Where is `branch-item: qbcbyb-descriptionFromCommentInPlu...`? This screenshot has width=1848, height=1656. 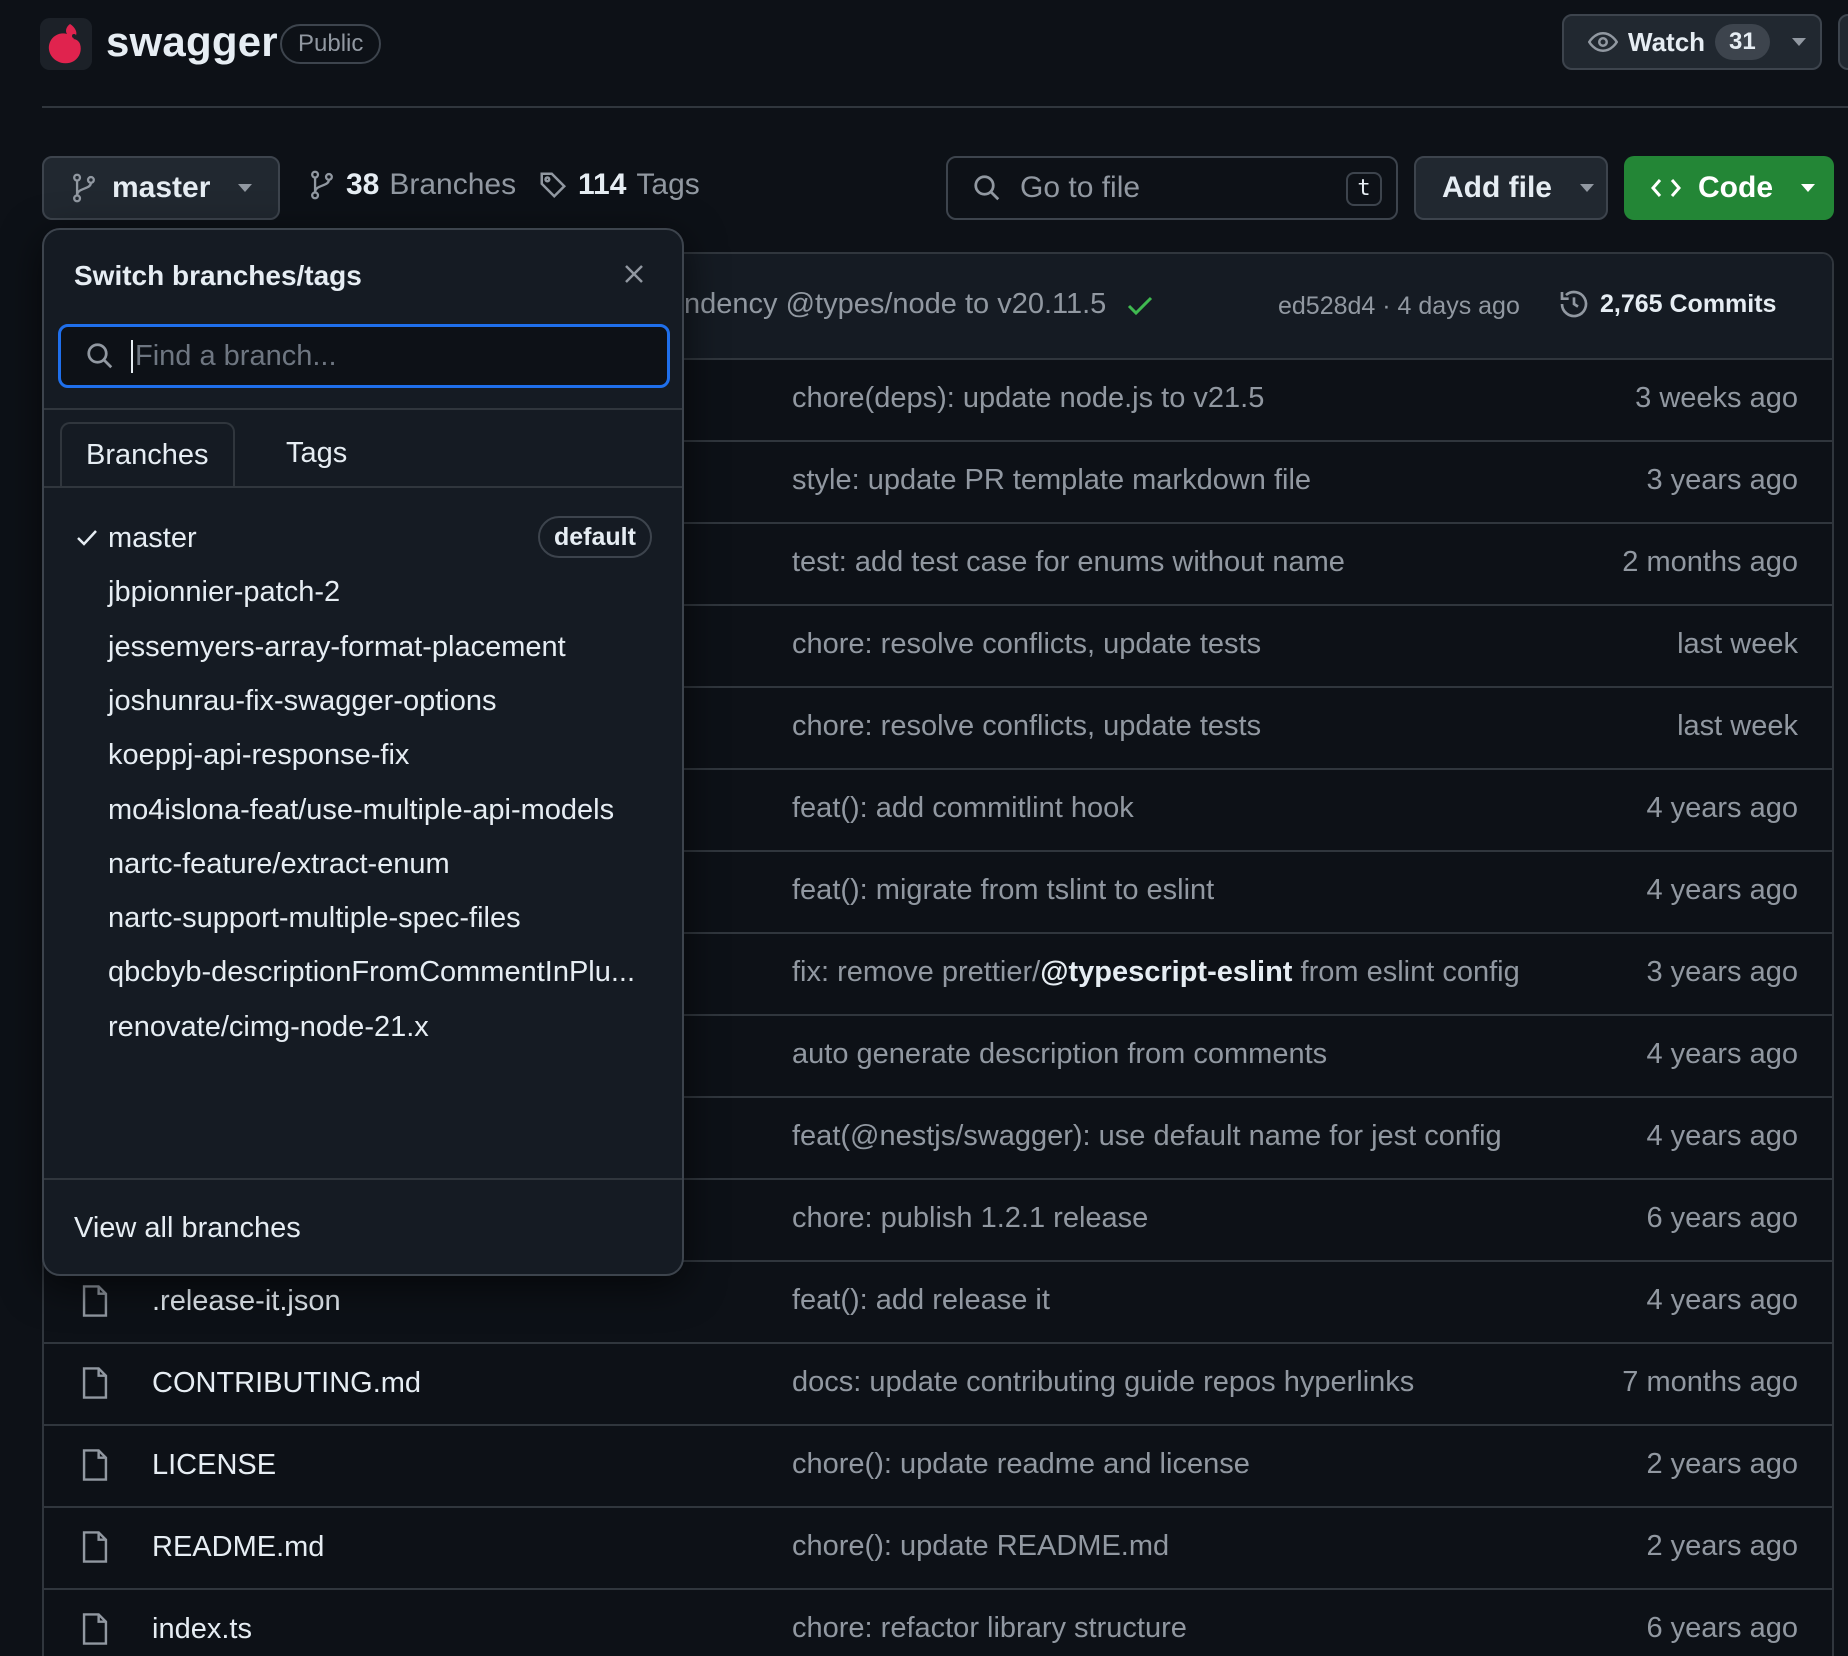
branch-item: qbcbyb-descriptionFromCommentInPlu... is located at coordinates (371, 972).